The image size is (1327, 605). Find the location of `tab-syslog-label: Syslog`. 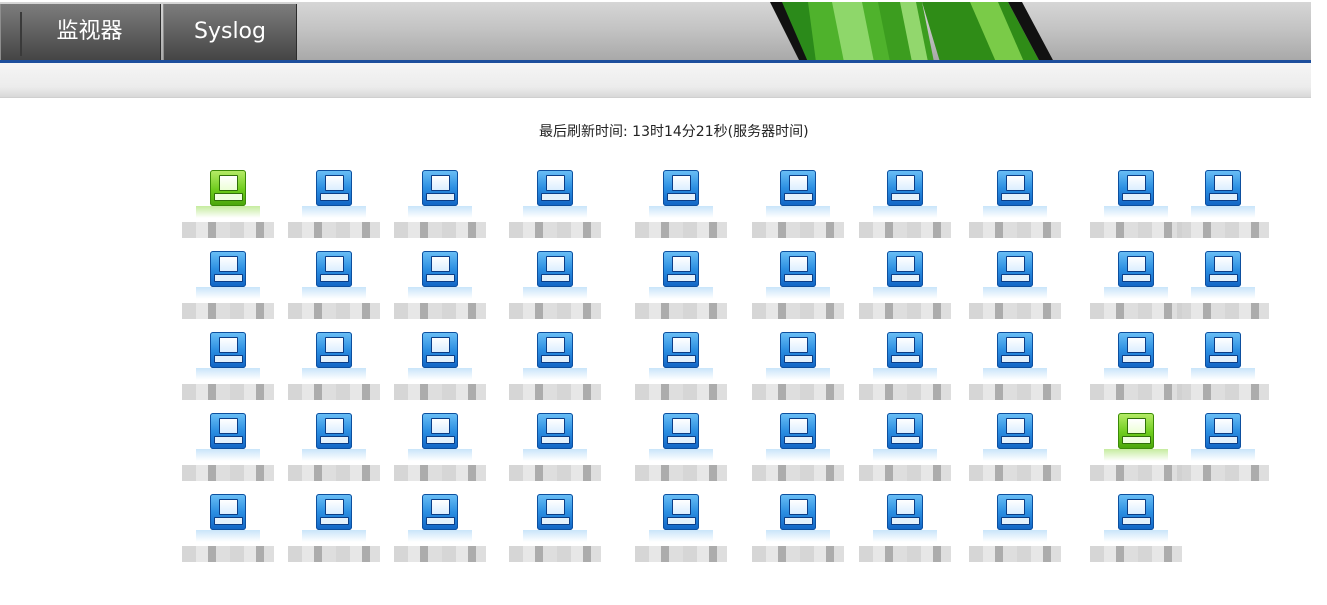

tab-syslog-label: Syslog is located at coordinates (230, 31).